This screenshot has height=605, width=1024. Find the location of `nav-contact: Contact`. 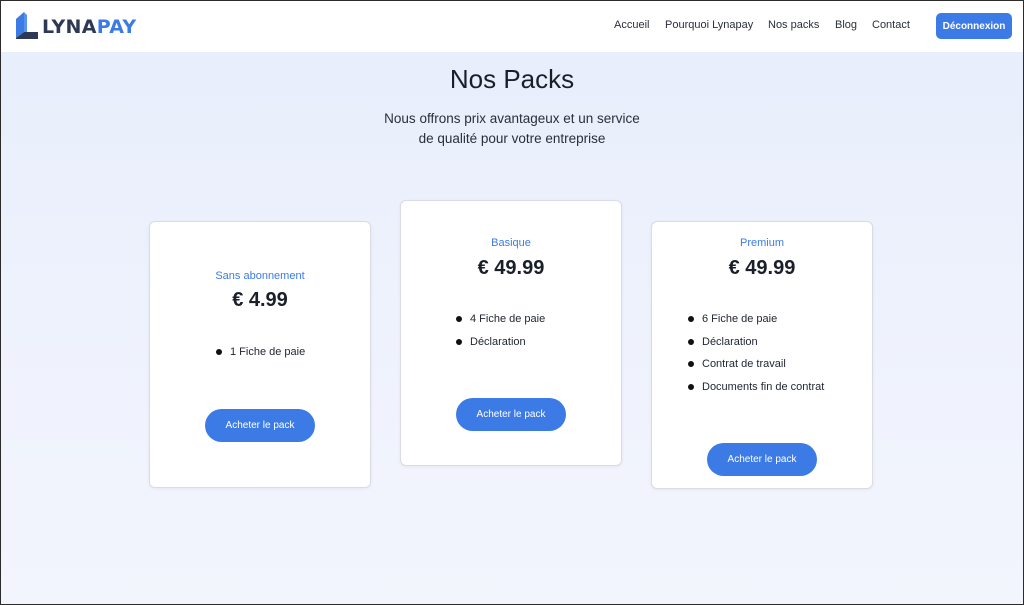

nav-contact: Contact is located at coordinates (891, 25).